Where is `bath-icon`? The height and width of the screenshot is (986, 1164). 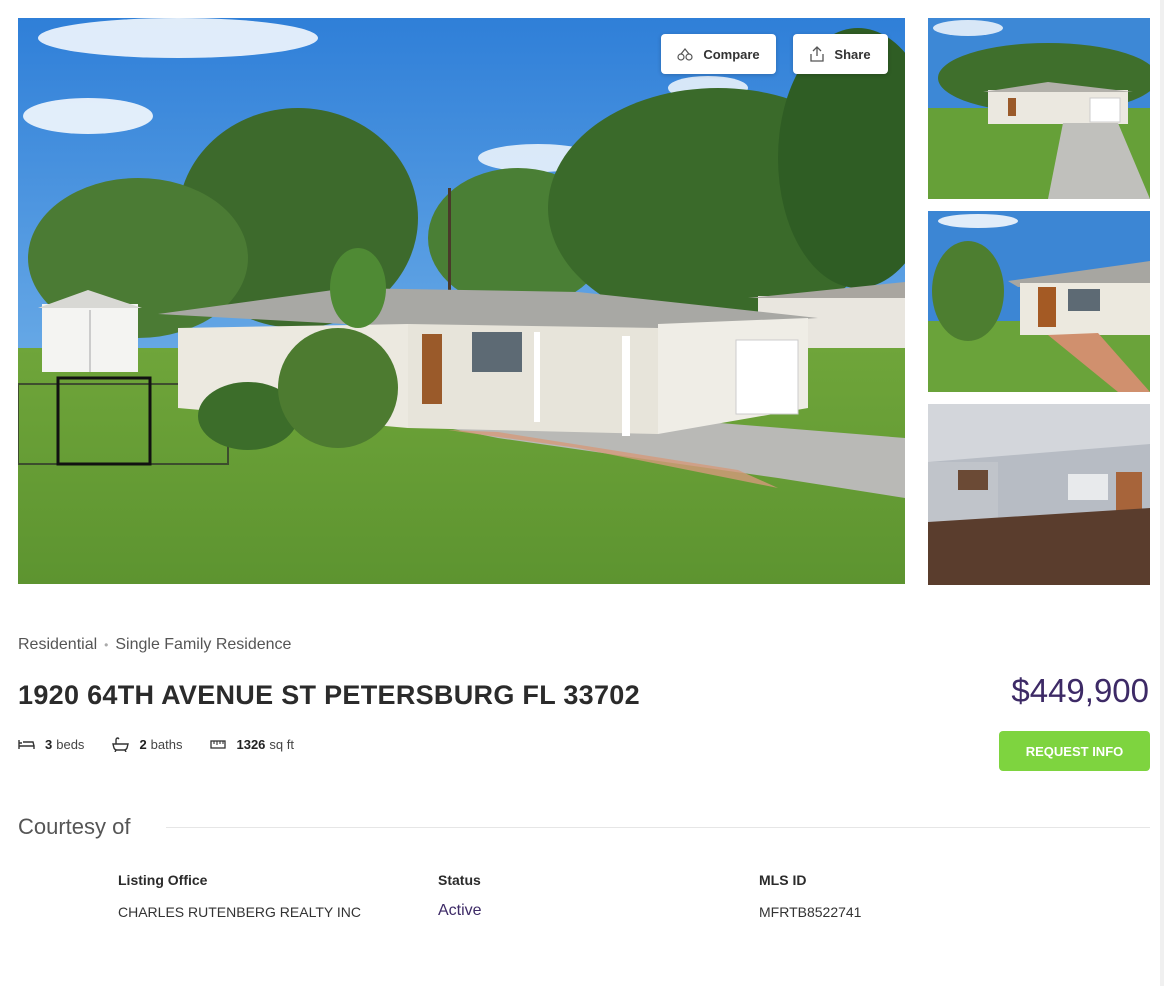
bath-icon is located at coordinates (121, 744).